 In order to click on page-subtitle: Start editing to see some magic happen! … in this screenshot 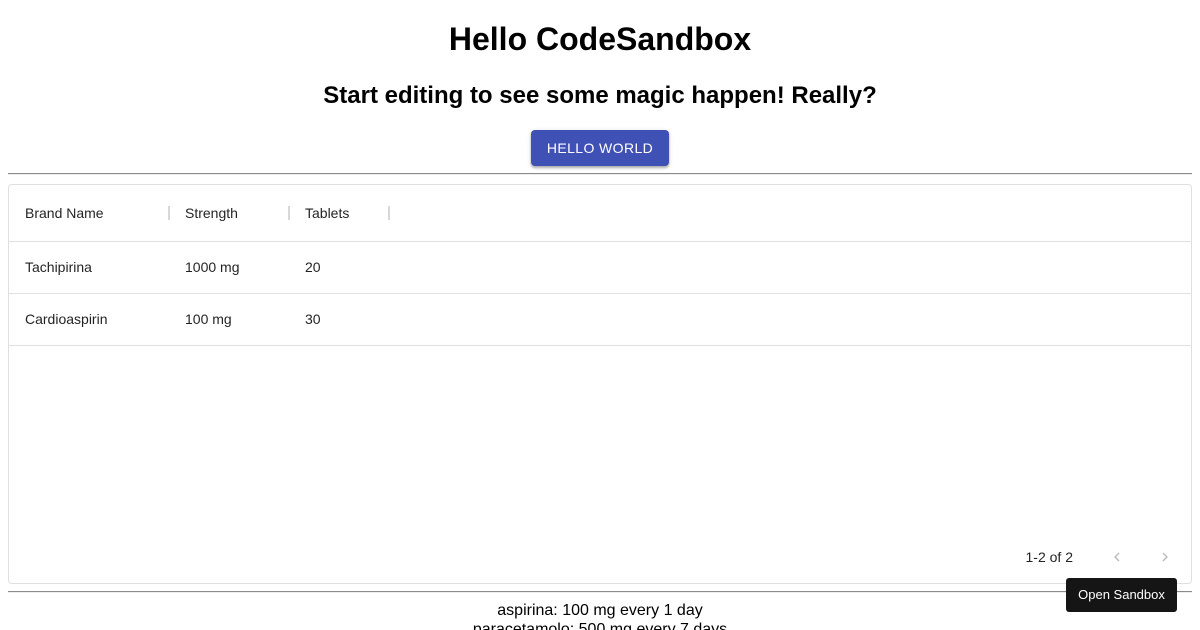, I will do `click(600, 95)`.